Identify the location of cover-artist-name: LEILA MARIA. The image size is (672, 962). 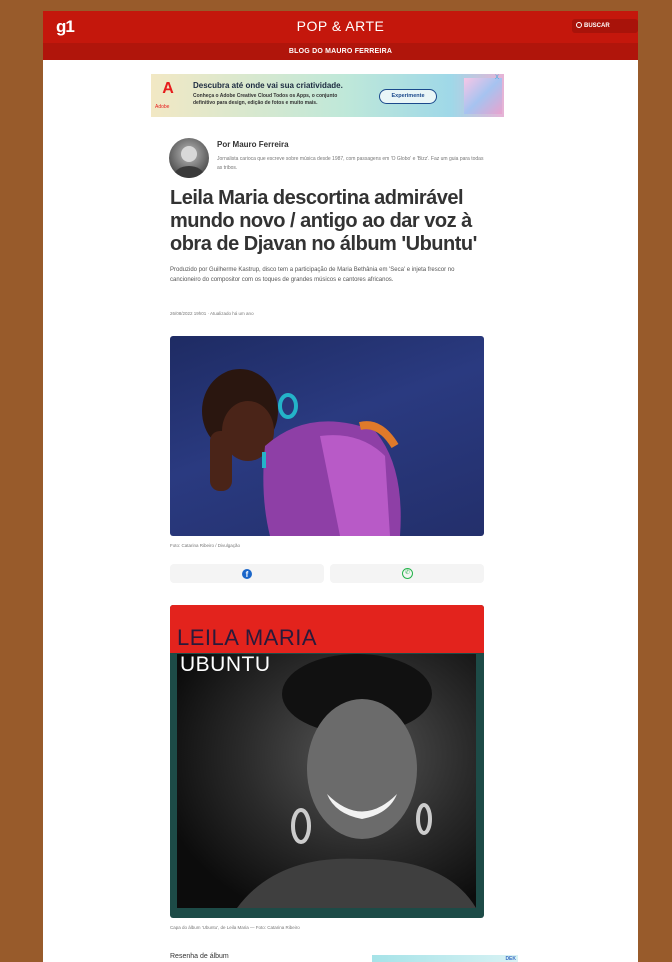
(247, 637).